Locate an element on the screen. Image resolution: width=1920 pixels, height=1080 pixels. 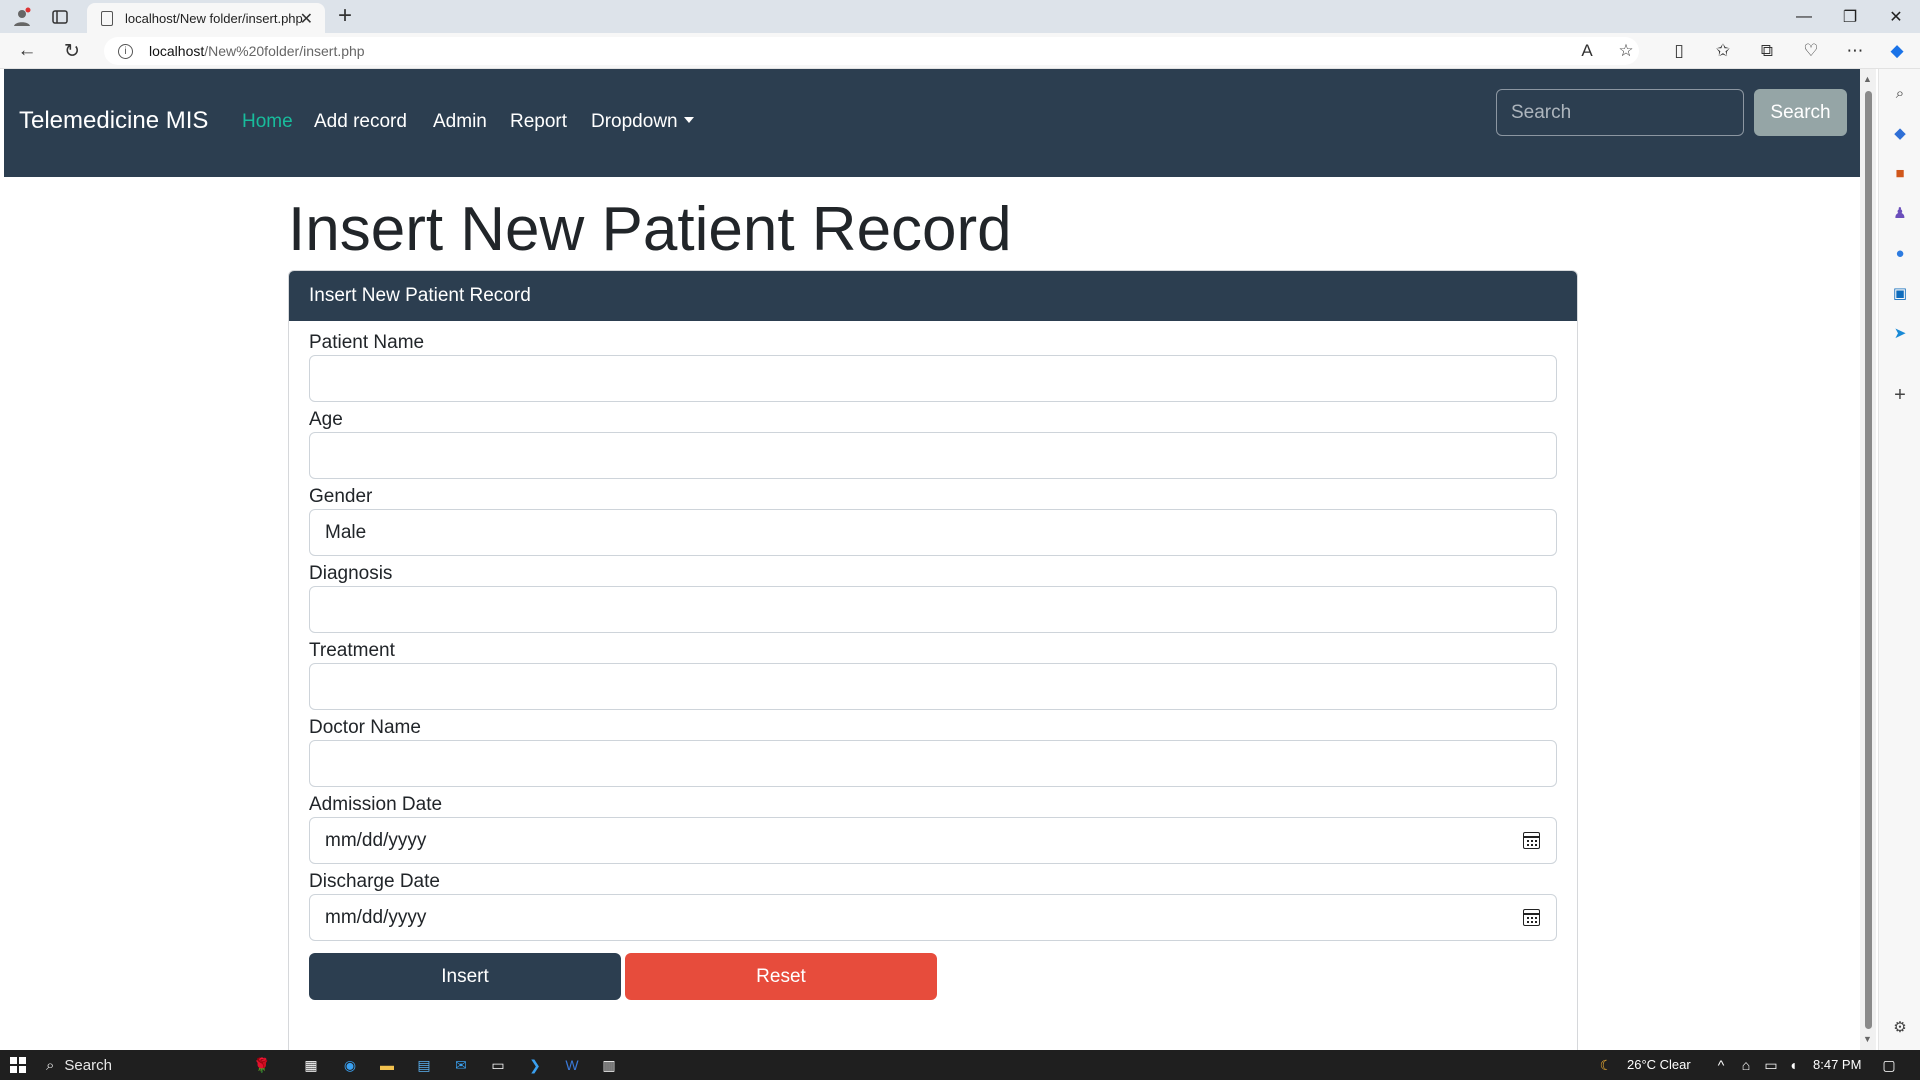
doctor-name-label: Doctor Name is located at coordinates (365, 727).